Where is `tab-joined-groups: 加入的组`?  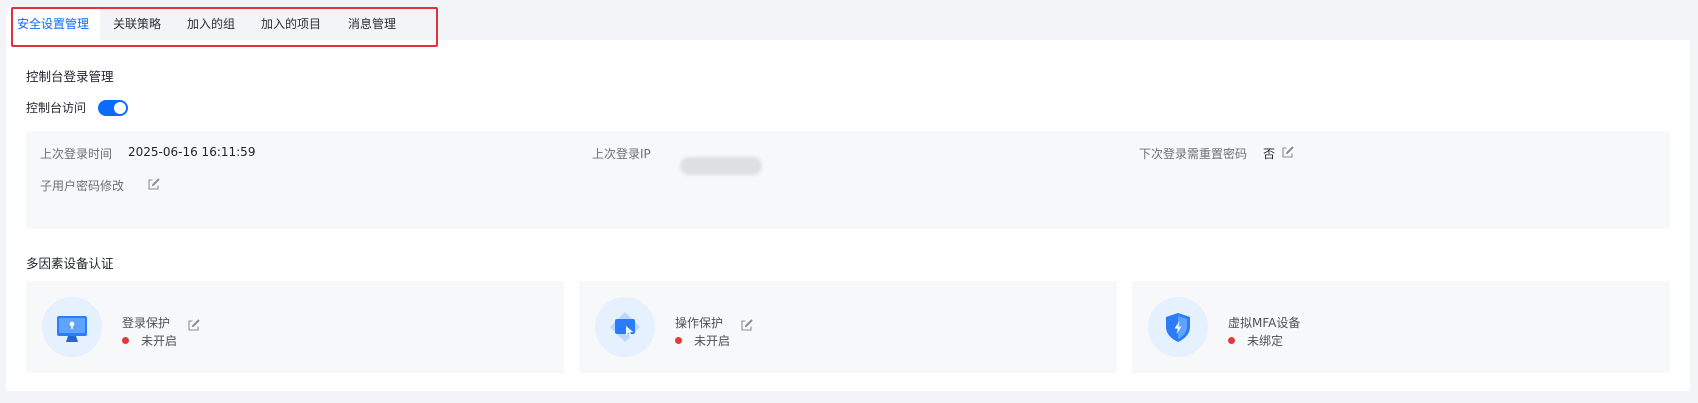
tab-joined-groups: 加入的组 is located at coordinates (211, 24).